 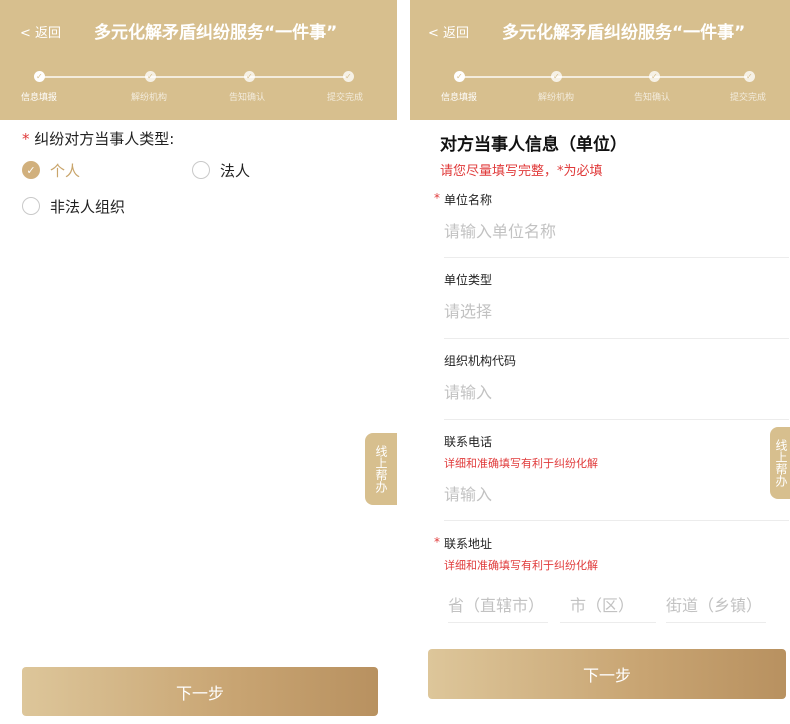 What do you see at coordinates (614, 391) in the screenshot?
I see `org-code-input: 请输入` at bounding box center [614, 391].